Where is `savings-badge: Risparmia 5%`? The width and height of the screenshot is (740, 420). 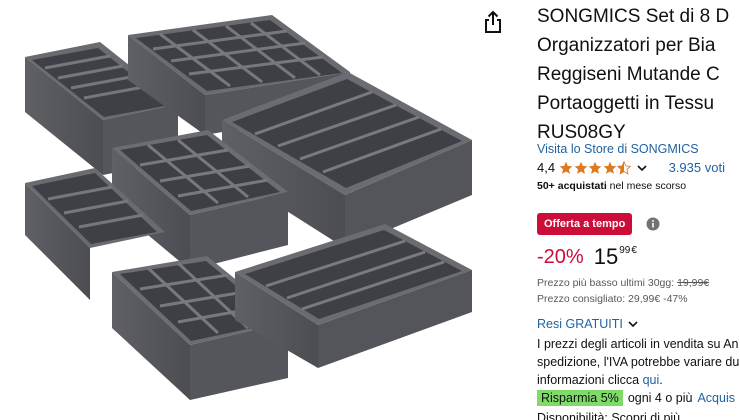
savings-badge: Risparmia 5% is located at coordinates (580, 398).